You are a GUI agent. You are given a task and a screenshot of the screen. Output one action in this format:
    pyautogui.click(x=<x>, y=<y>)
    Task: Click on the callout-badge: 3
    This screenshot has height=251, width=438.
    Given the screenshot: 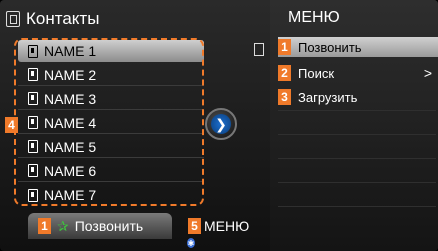 What is the action you would take?
    pyautogui.click(x=284, y=97)
    